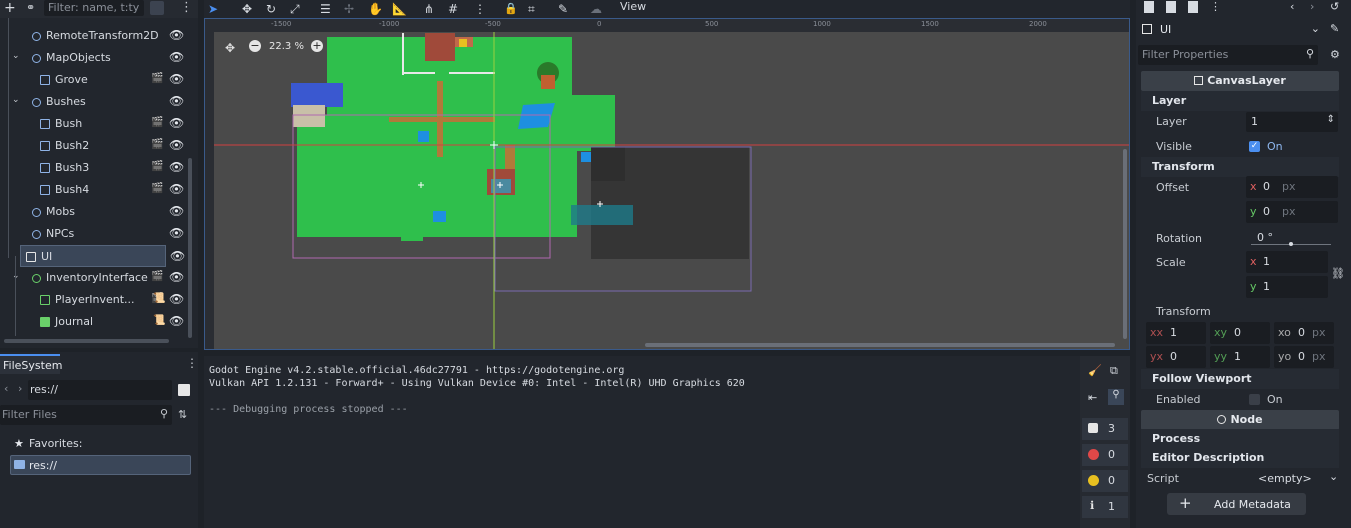  Describe the element at coordinates (1334, 28) in the screenshot. I see `node-info-icon: ✎` at that location.